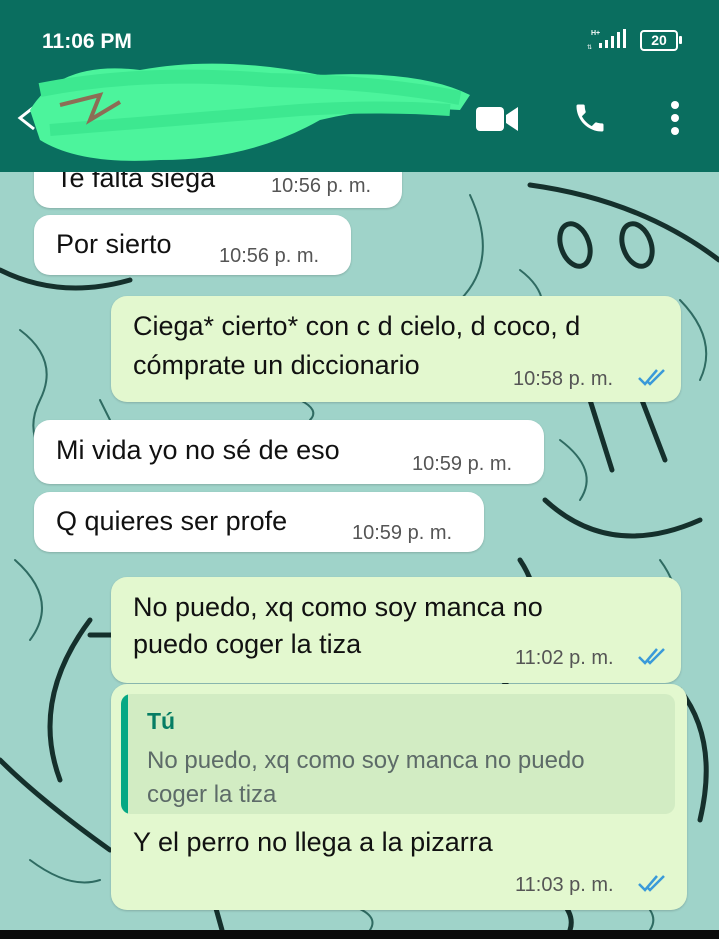 Image resolution: width=719 pixels, height=939 pixels. What do you see at coordinates (366, 760) in the screenshot?
I see `quoted-text-line-1: No puedo, xq como soy manca no puedo` at bounding box center [366, 760].